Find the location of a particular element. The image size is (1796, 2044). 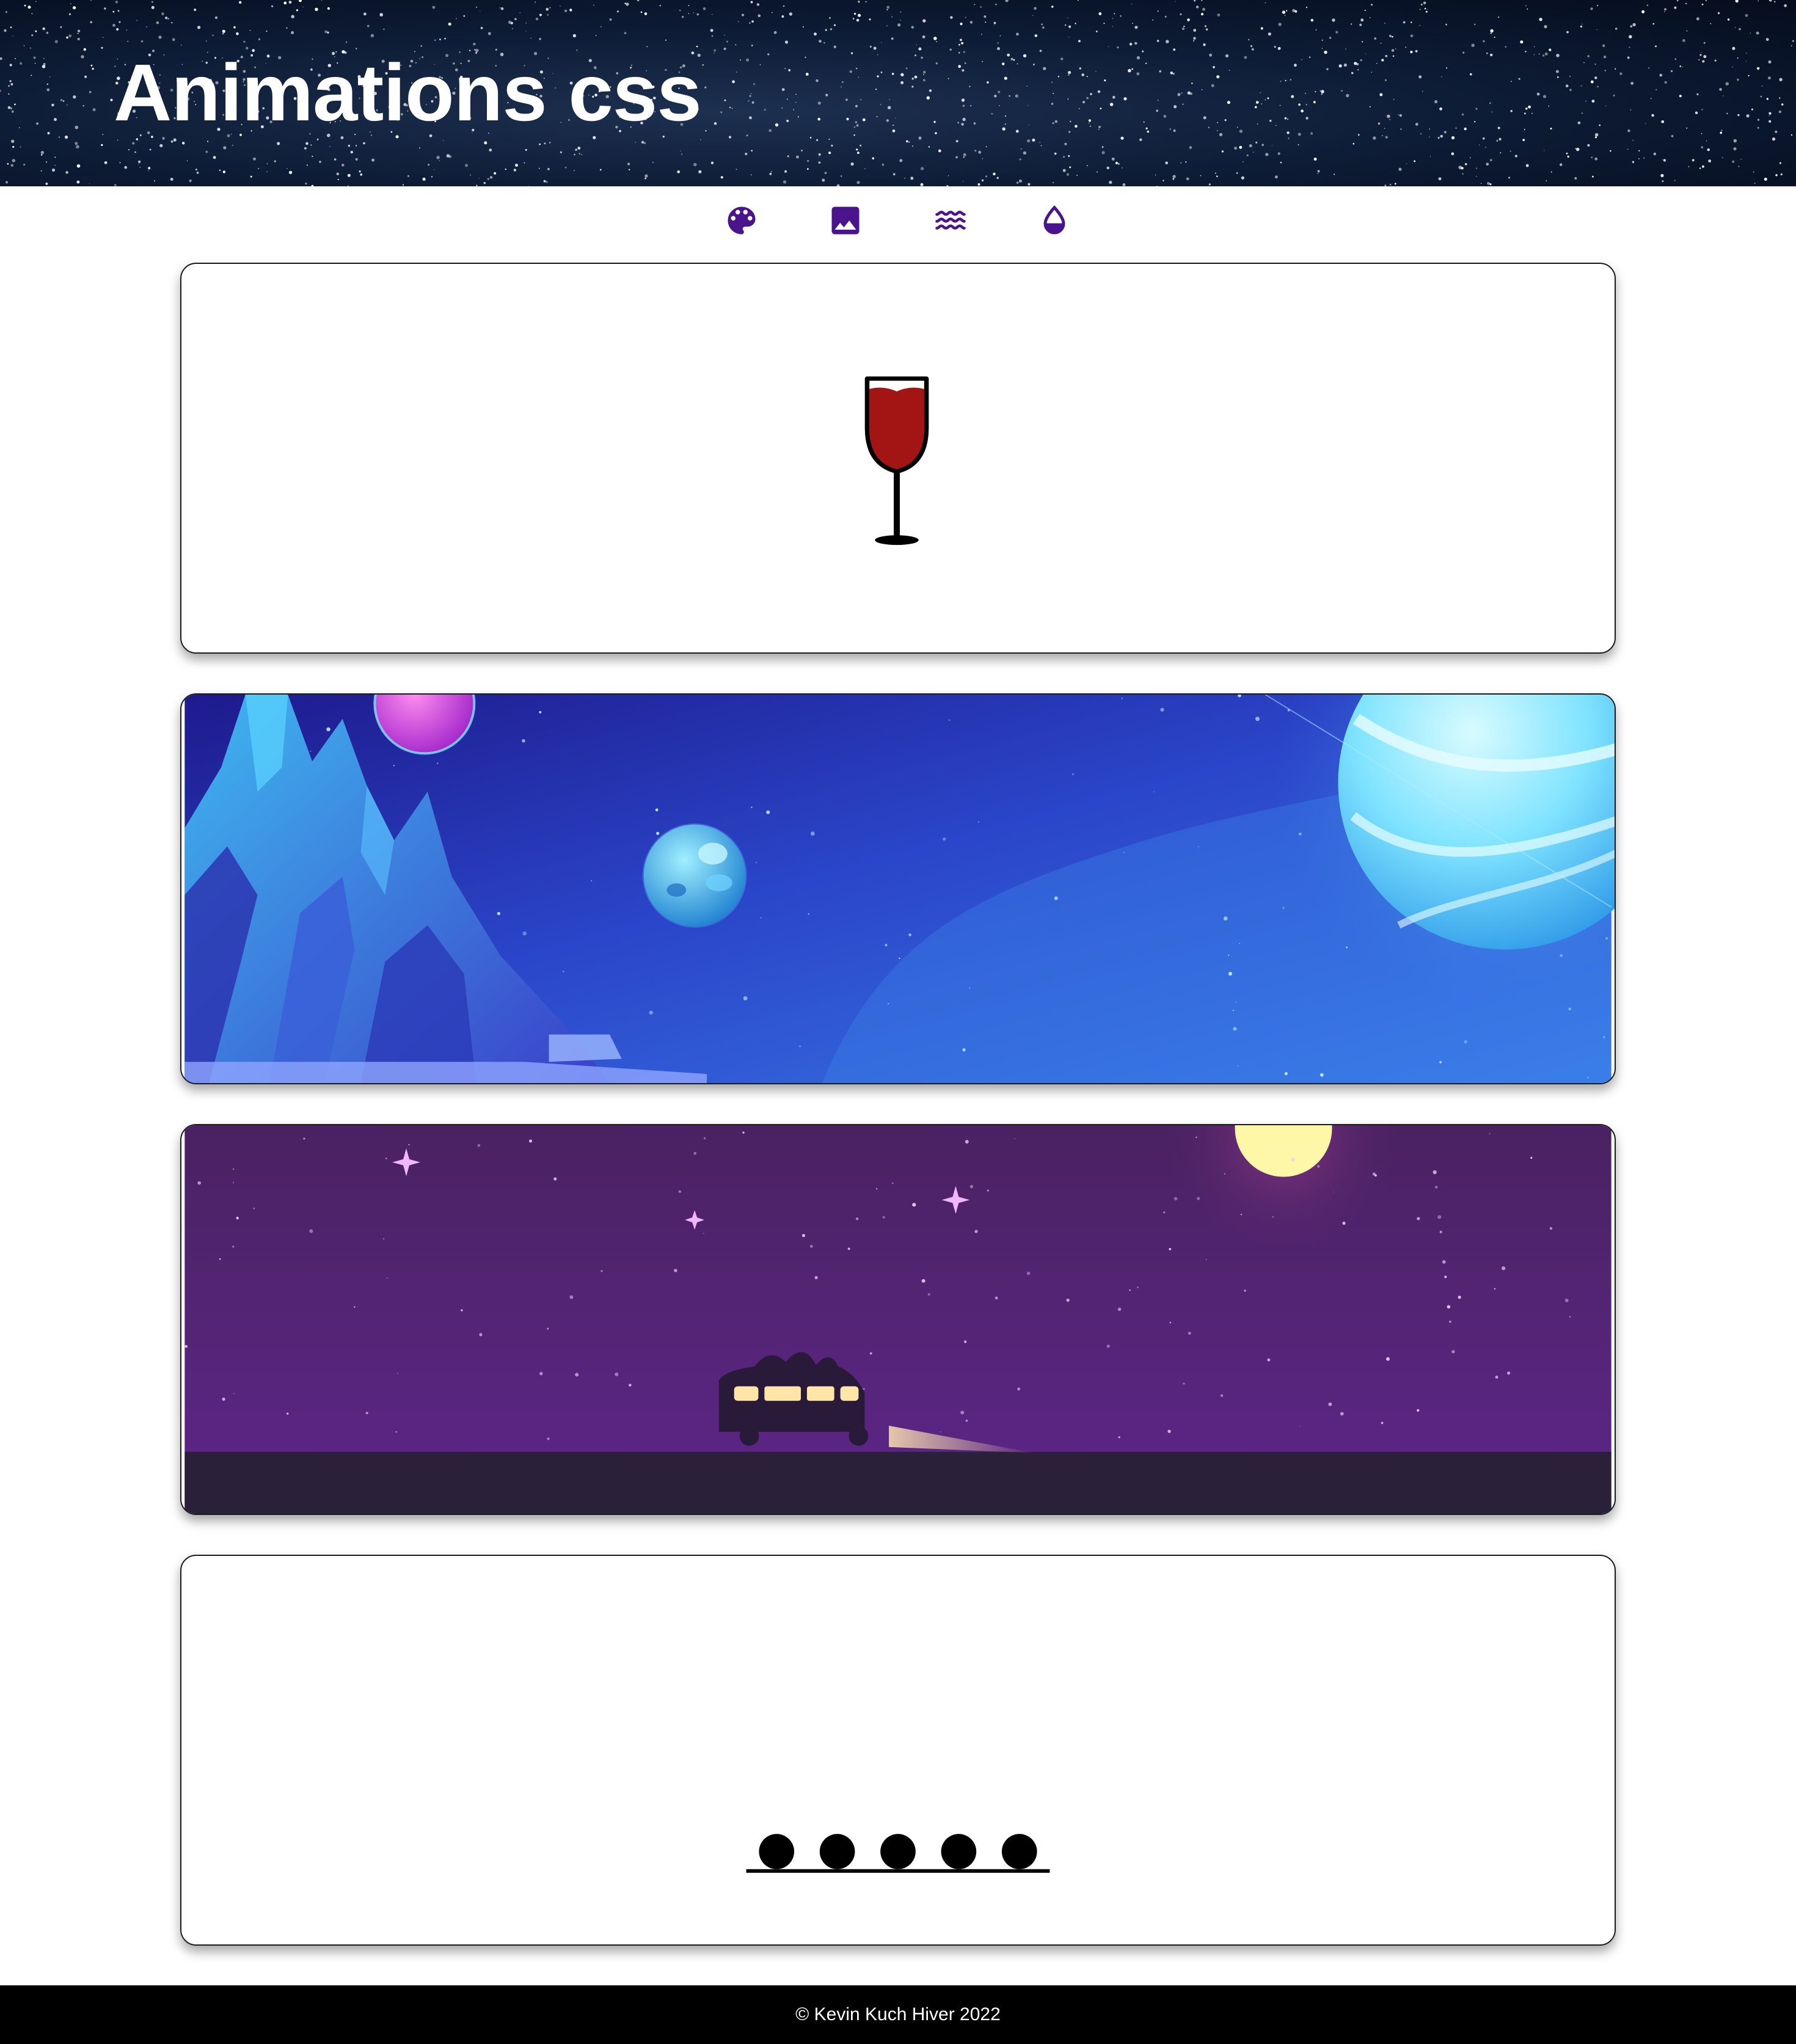

wine-glass-illustration is located at coordinates (896, 461).